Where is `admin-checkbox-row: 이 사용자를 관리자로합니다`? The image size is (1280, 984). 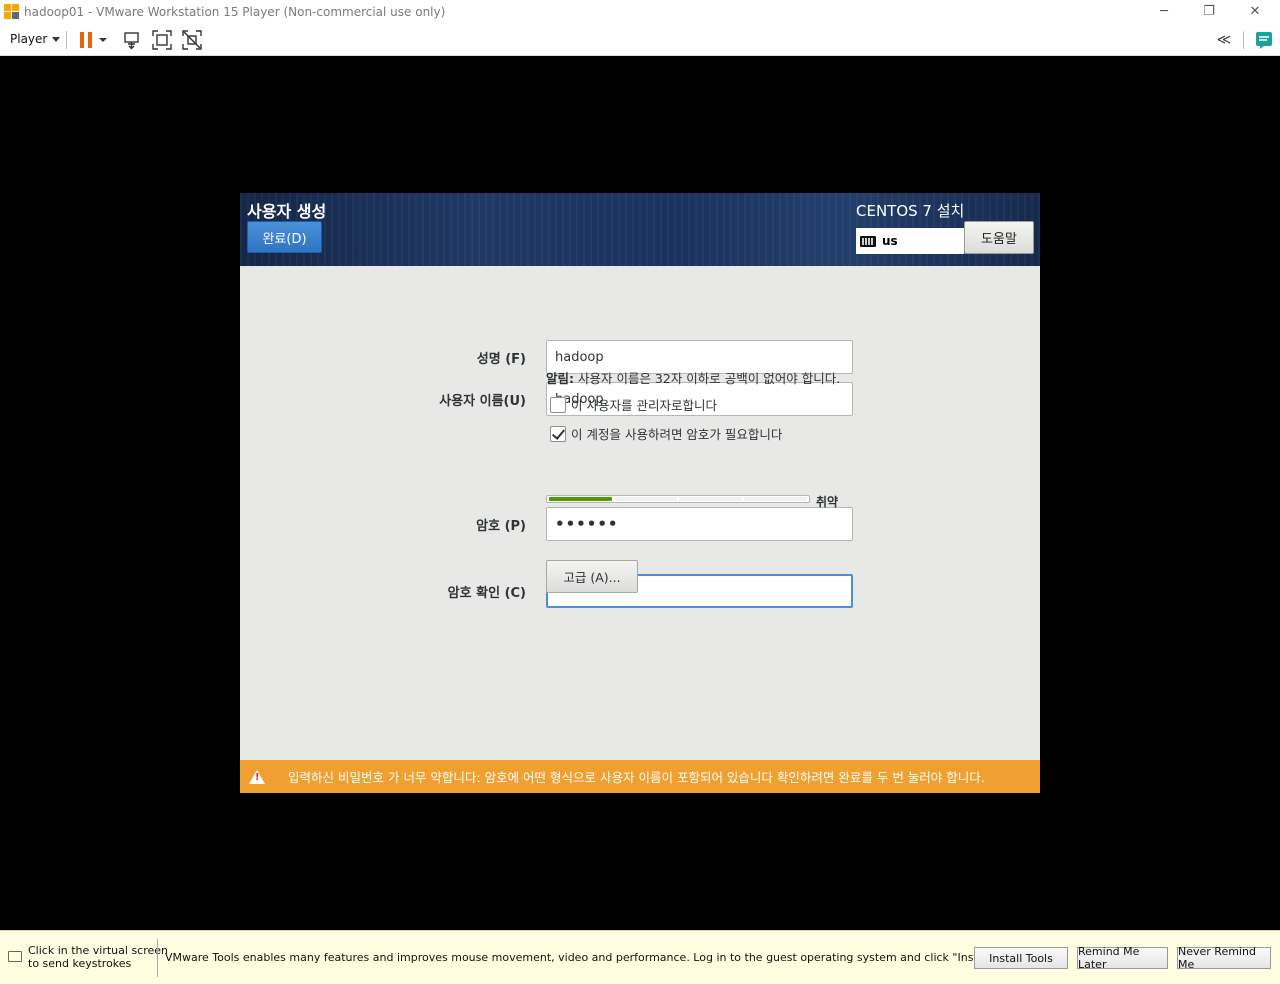
admin-checkbox-row: 이 사용자를 관리자로합니다 is located at coordinates (633, 404).